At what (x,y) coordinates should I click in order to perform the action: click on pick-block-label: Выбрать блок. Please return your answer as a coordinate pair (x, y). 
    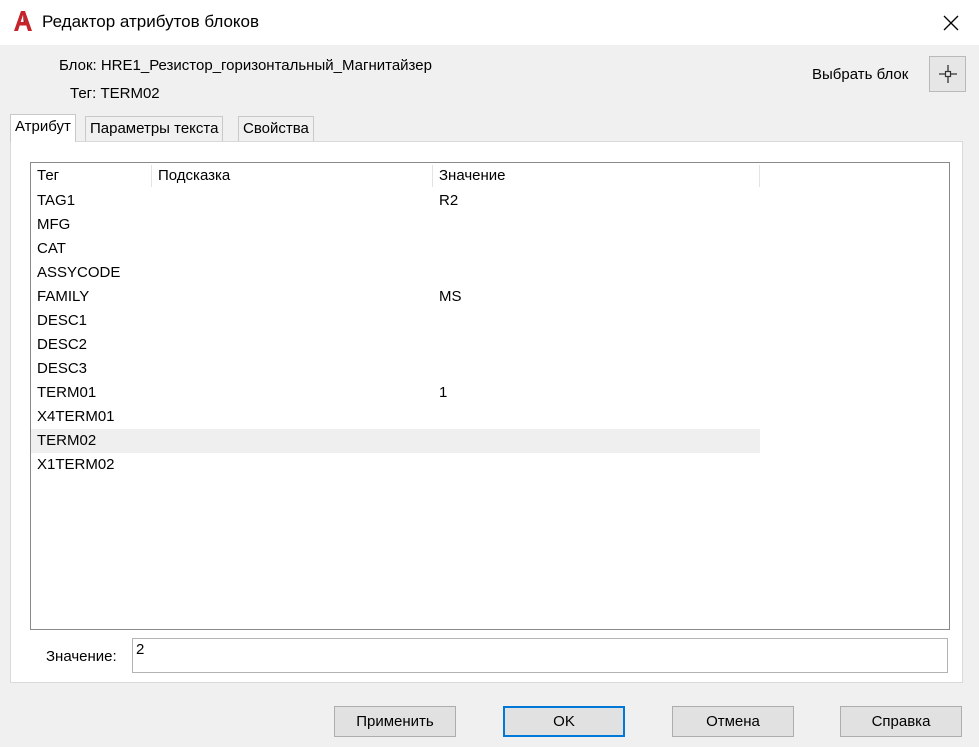
    Looking at the image, I should click on (860, 74).